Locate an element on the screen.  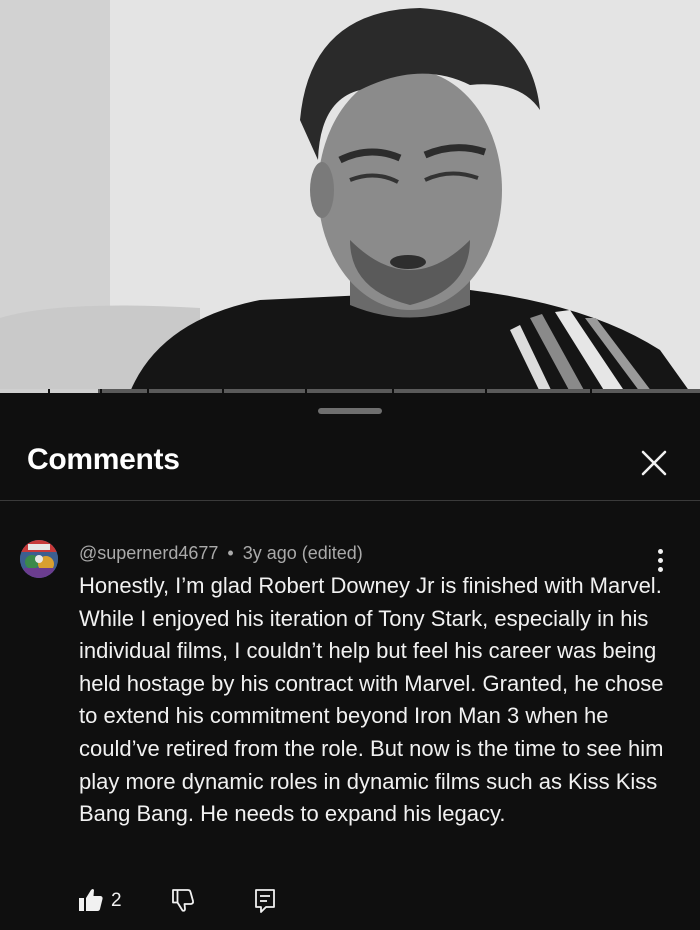
avatar-image-icon is located at coordinates (39, 559).